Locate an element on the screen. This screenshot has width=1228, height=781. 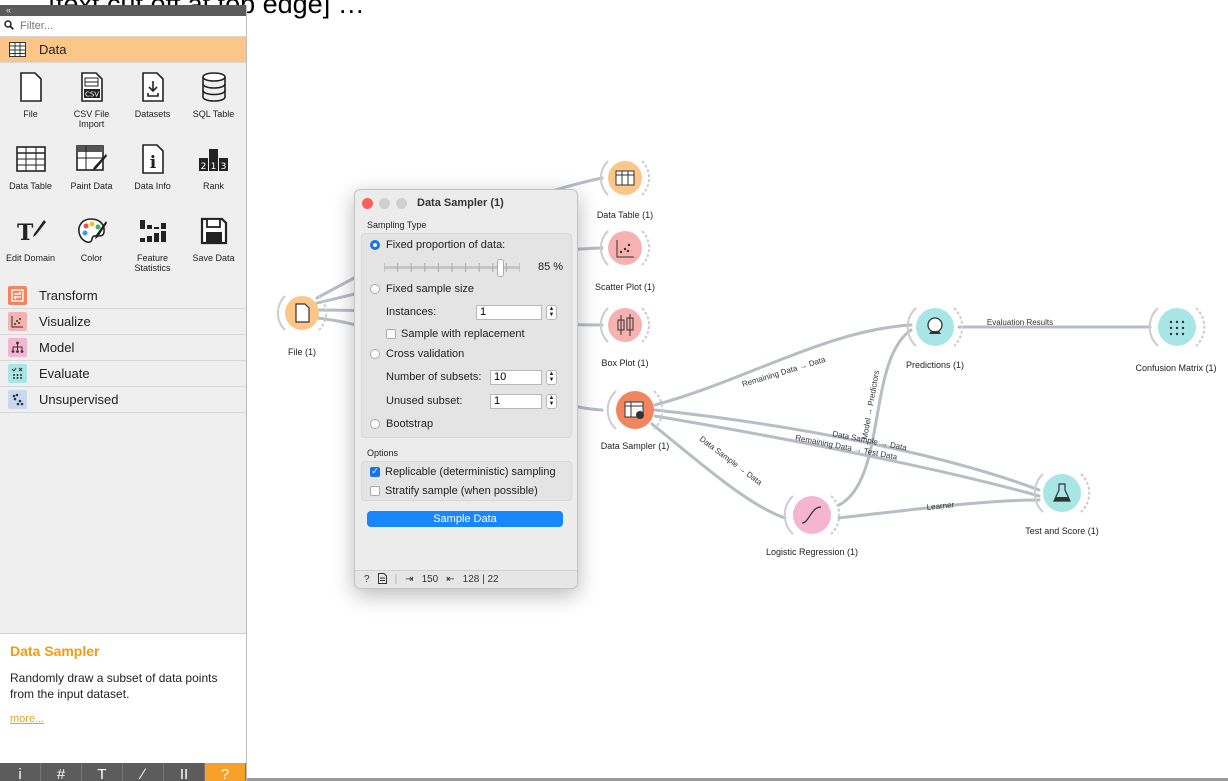
tool-paint-data: Paint Data is located at coordinates (91, 175).